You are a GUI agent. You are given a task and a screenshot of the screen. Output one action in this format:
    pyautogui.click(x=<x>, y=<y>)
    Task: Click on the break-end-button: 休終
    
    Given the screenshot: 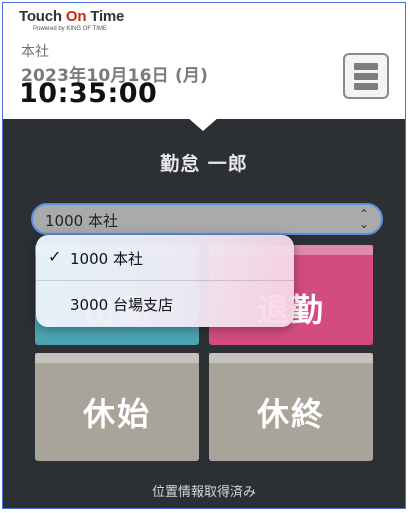 What is the action you would take?
    pyautogui.click(x=291, y=407)
    